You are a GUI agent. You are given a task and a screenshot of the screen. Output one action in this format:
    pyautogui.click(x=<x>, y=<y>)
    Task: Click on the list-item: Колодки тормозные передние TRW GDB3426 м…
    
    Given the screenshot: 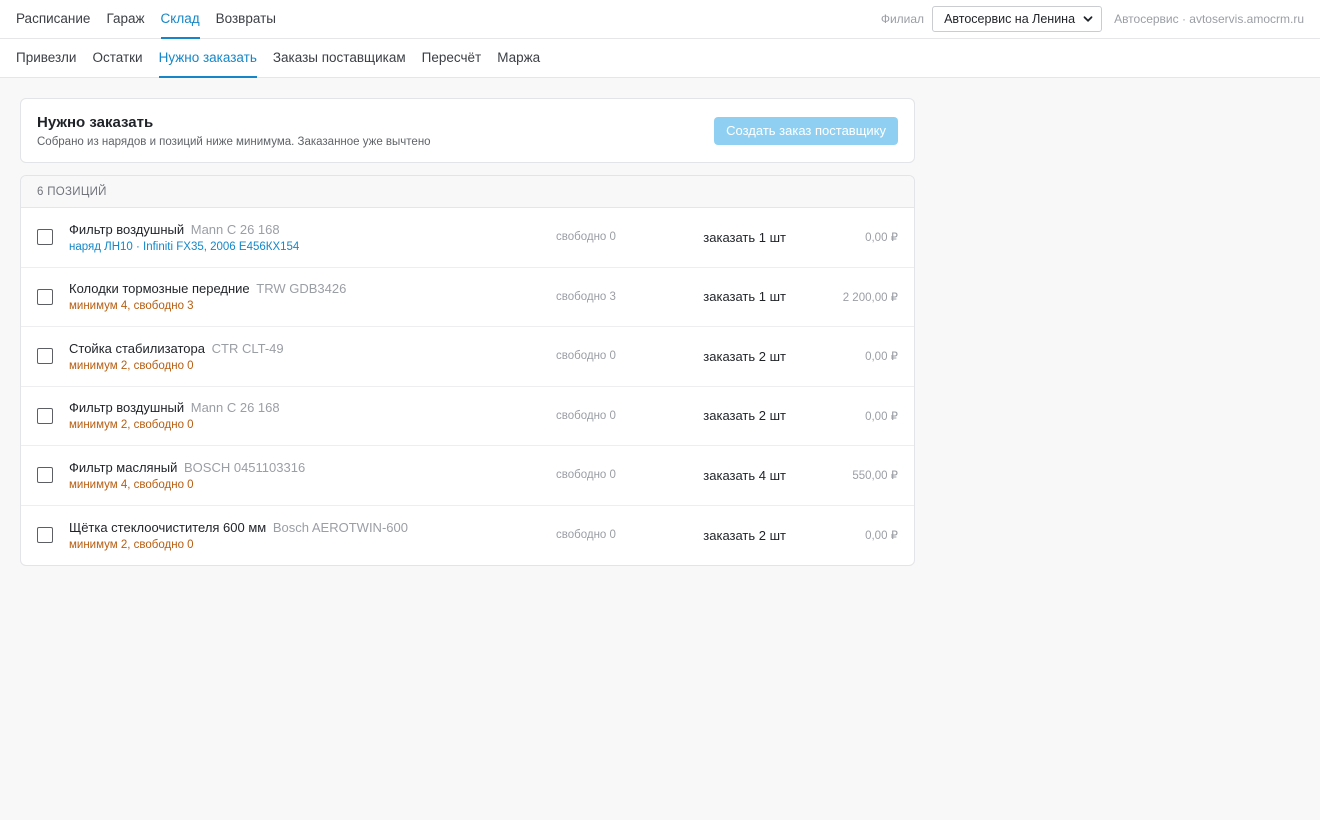 What is the action you would take?
    pyautogui.click(x=467, y=297)
    